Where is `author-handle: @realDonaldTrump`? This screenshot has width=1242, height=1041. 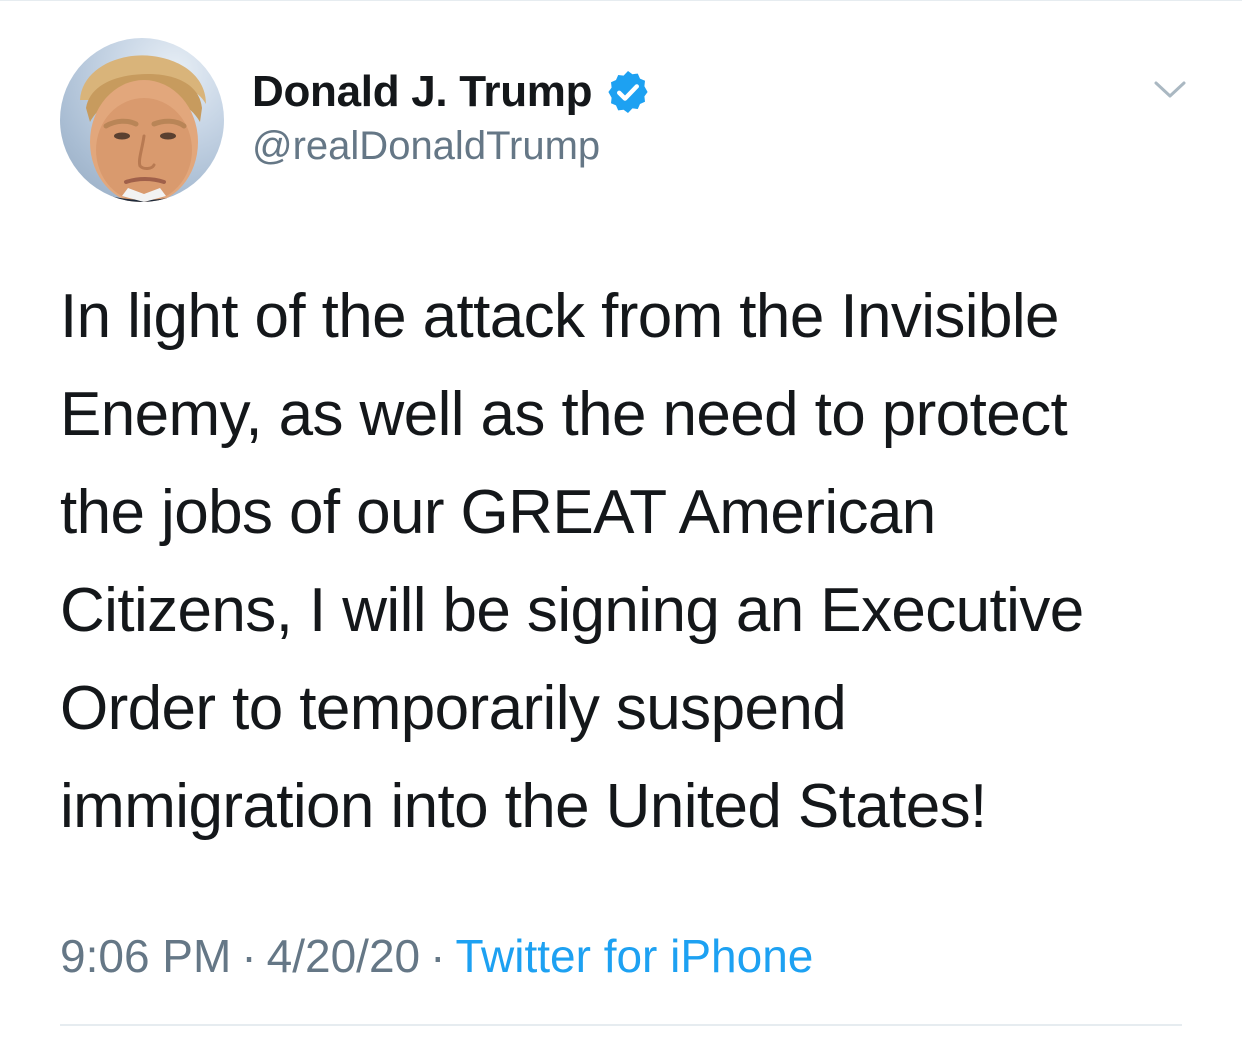
author-handle: @realDonaldTrump is located at coordinates (426, 146).